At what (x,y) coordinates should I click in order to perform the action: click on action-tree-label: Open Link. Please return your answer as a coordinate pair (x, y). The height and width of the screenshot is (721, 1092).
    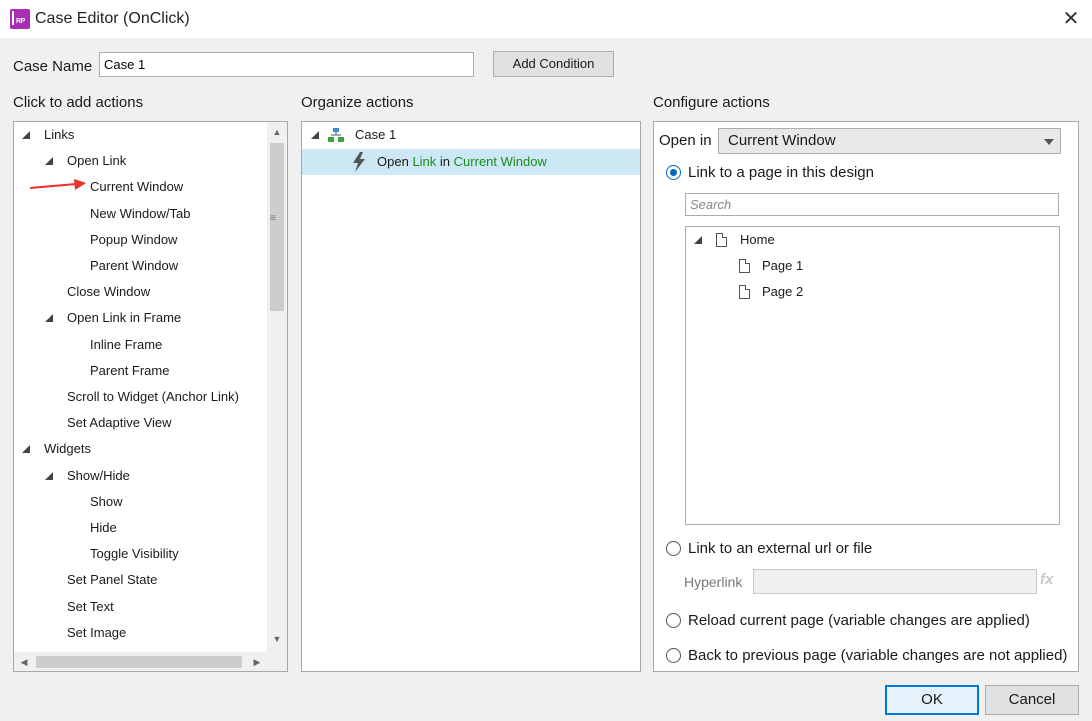
    Looking at the image, I should click on (97, 161).